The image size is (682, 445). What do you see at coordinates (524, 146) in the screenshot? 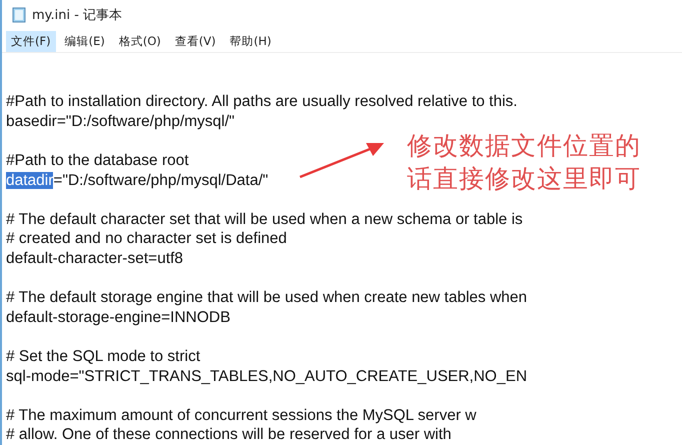
I see `annotation-text: 修改数据文件位置的` at bounding box center [524, 146].